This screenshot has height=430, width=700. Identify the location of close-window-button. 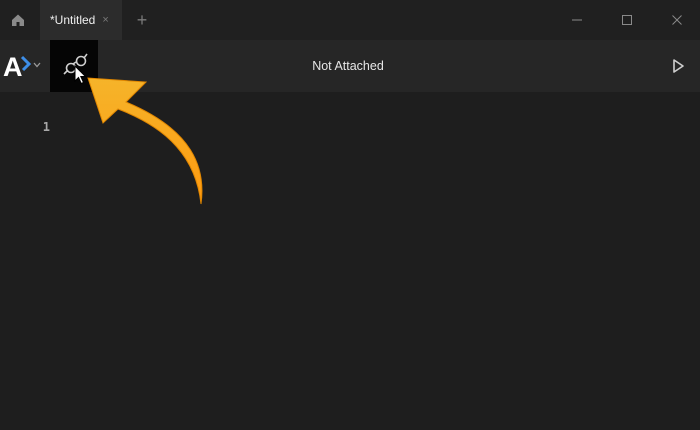
(677, 20).